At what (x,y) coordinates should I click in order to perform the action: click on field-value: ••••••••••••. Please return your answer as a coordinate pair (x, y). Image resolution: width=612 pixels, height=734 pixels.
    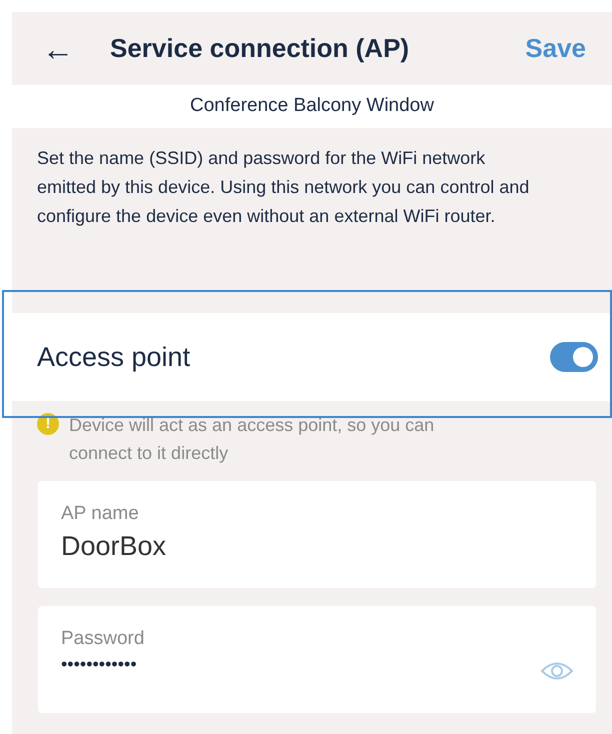
    Looking at the image, I should click on (300, 664).